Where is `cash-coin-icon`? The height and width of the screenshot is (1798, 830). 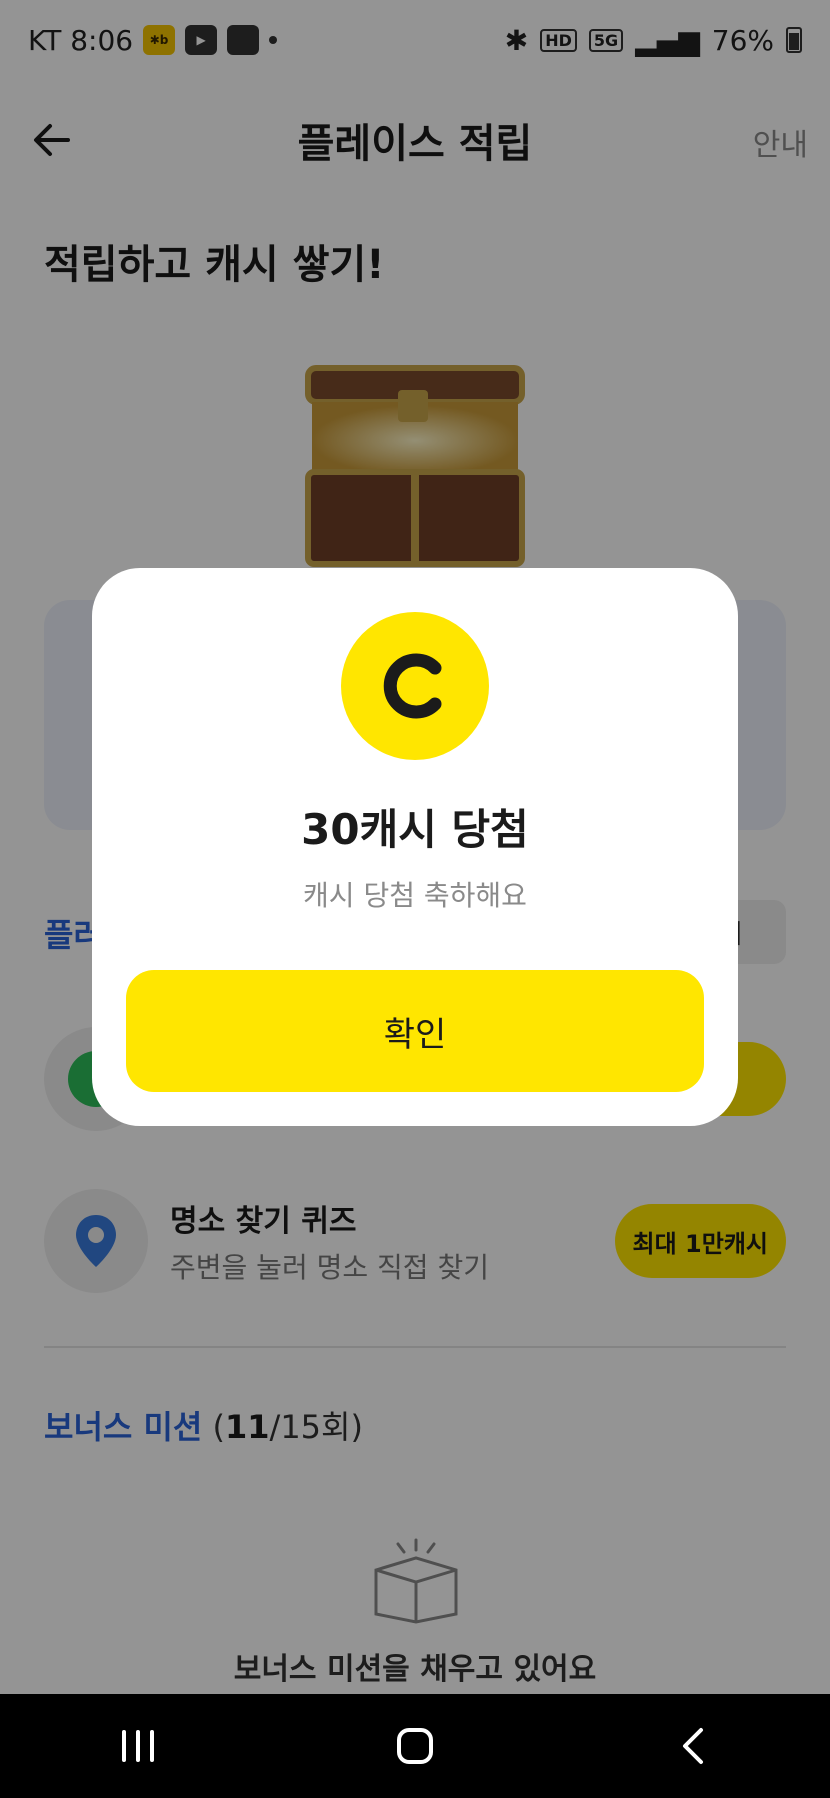
cash-coin-icon is located at coordinates (415, 686).